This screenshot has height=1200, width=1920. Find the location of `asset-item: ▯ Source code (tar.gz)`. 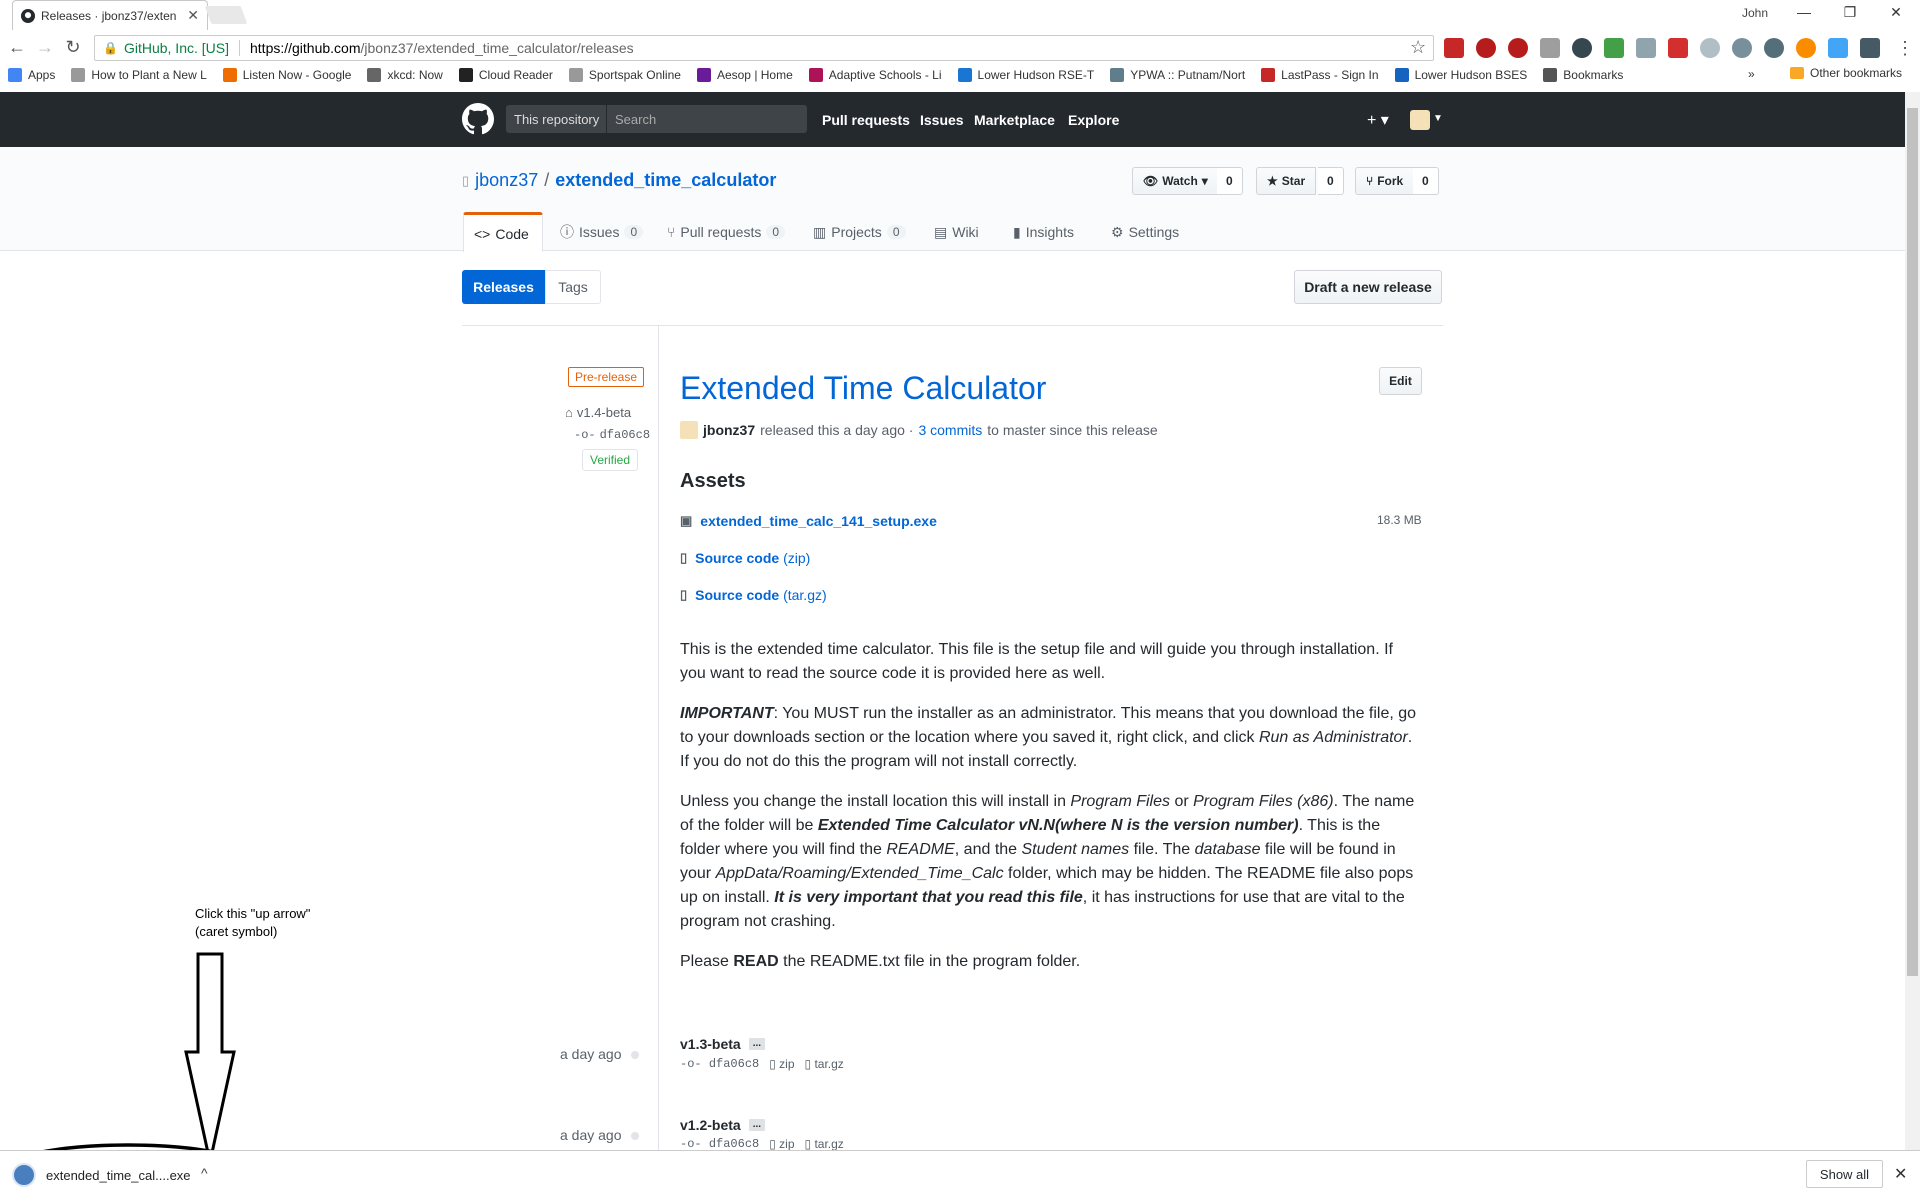

asset-item: ▯ Source code (tar.gz) is located at coordinates (753, 595).